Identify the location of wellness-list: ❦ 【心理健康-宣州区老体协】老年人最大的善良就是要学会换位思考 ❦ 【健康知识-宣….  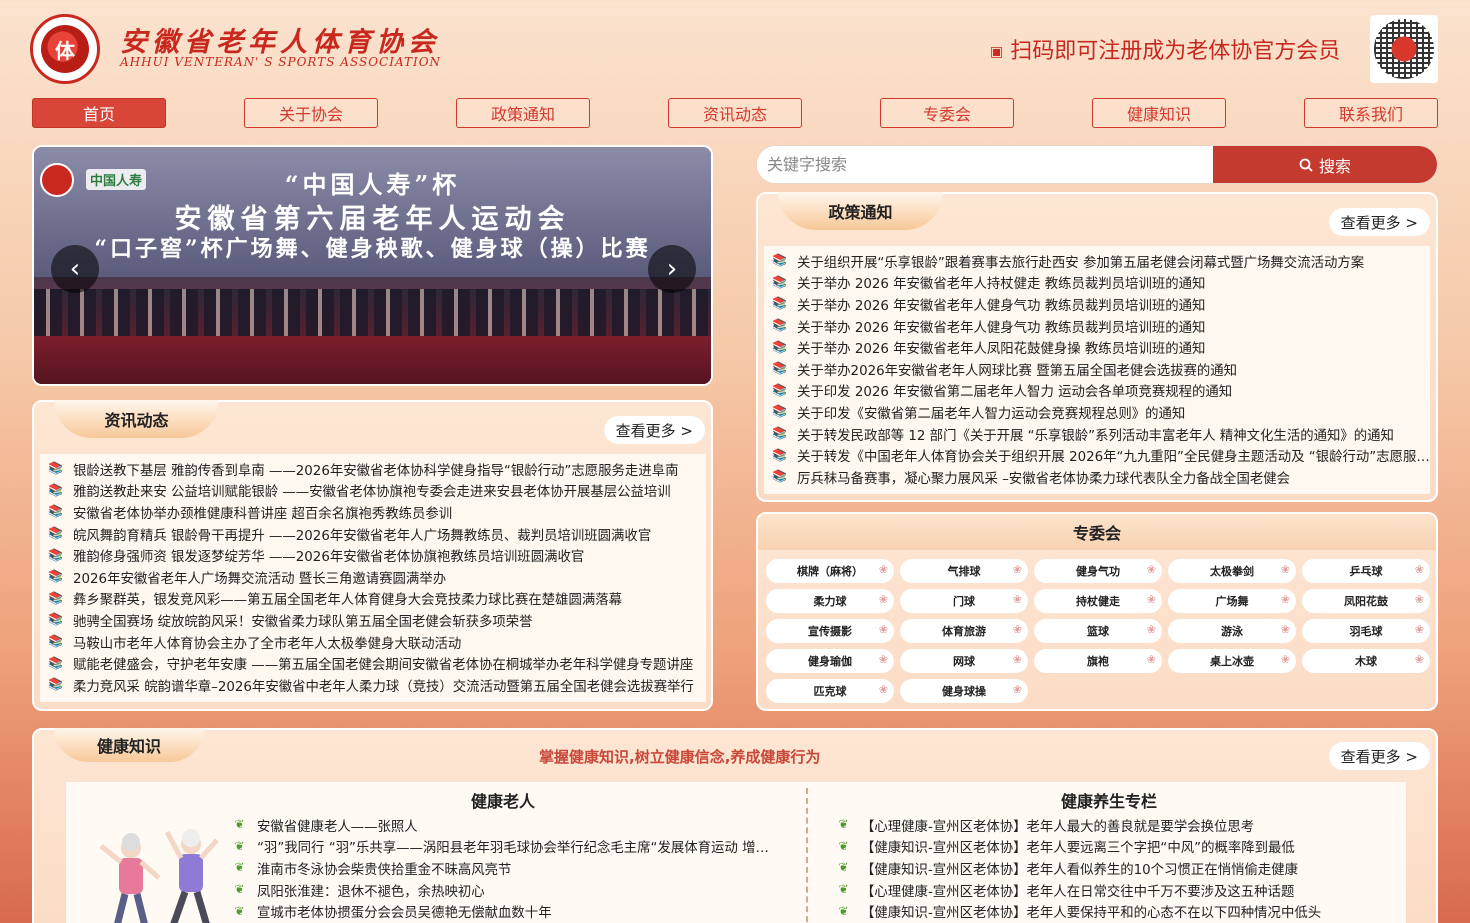
(1116, 868).